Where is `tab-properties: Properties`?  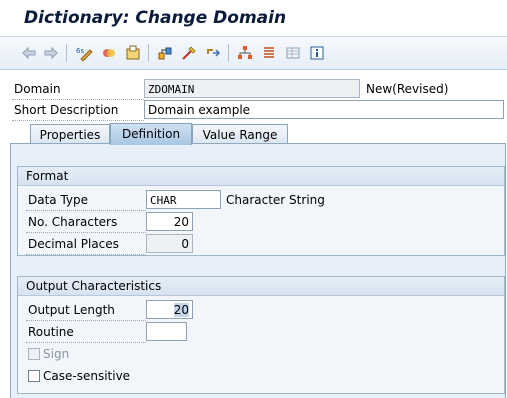 tab-properties: Properties is located at coordinates (70, 134).